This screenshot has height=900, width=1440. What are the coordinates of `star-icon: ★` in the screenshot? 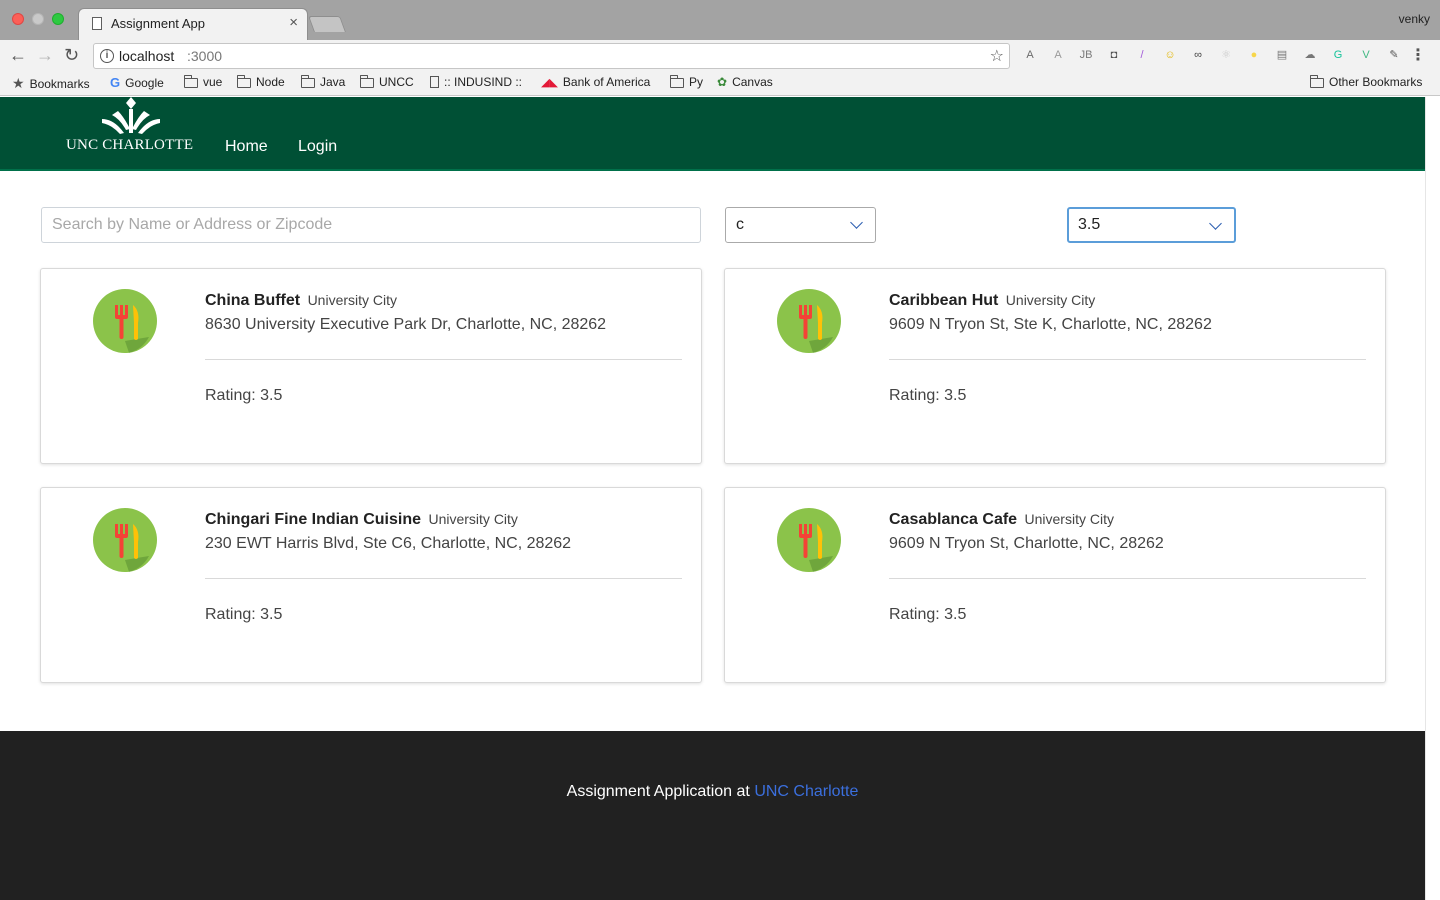 It's located at (18, 83).